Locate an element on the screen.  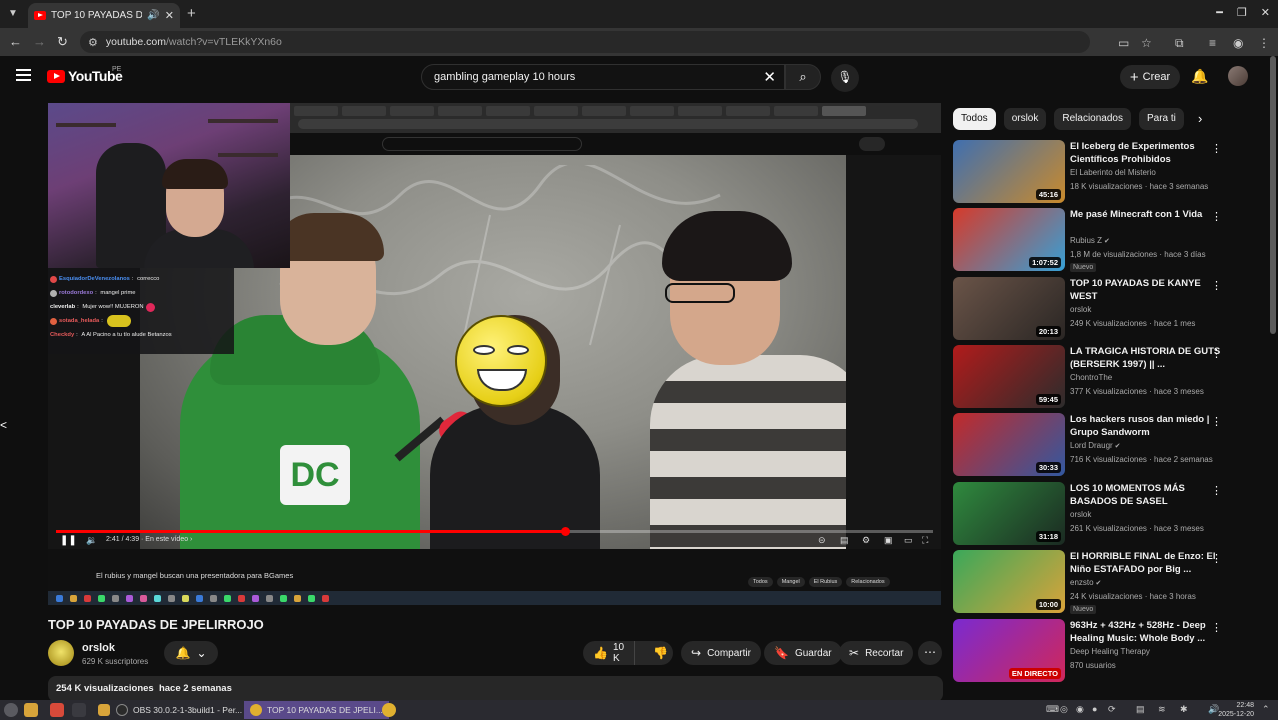
forward-arrow-icon: → is located at coordinates (39, 41).